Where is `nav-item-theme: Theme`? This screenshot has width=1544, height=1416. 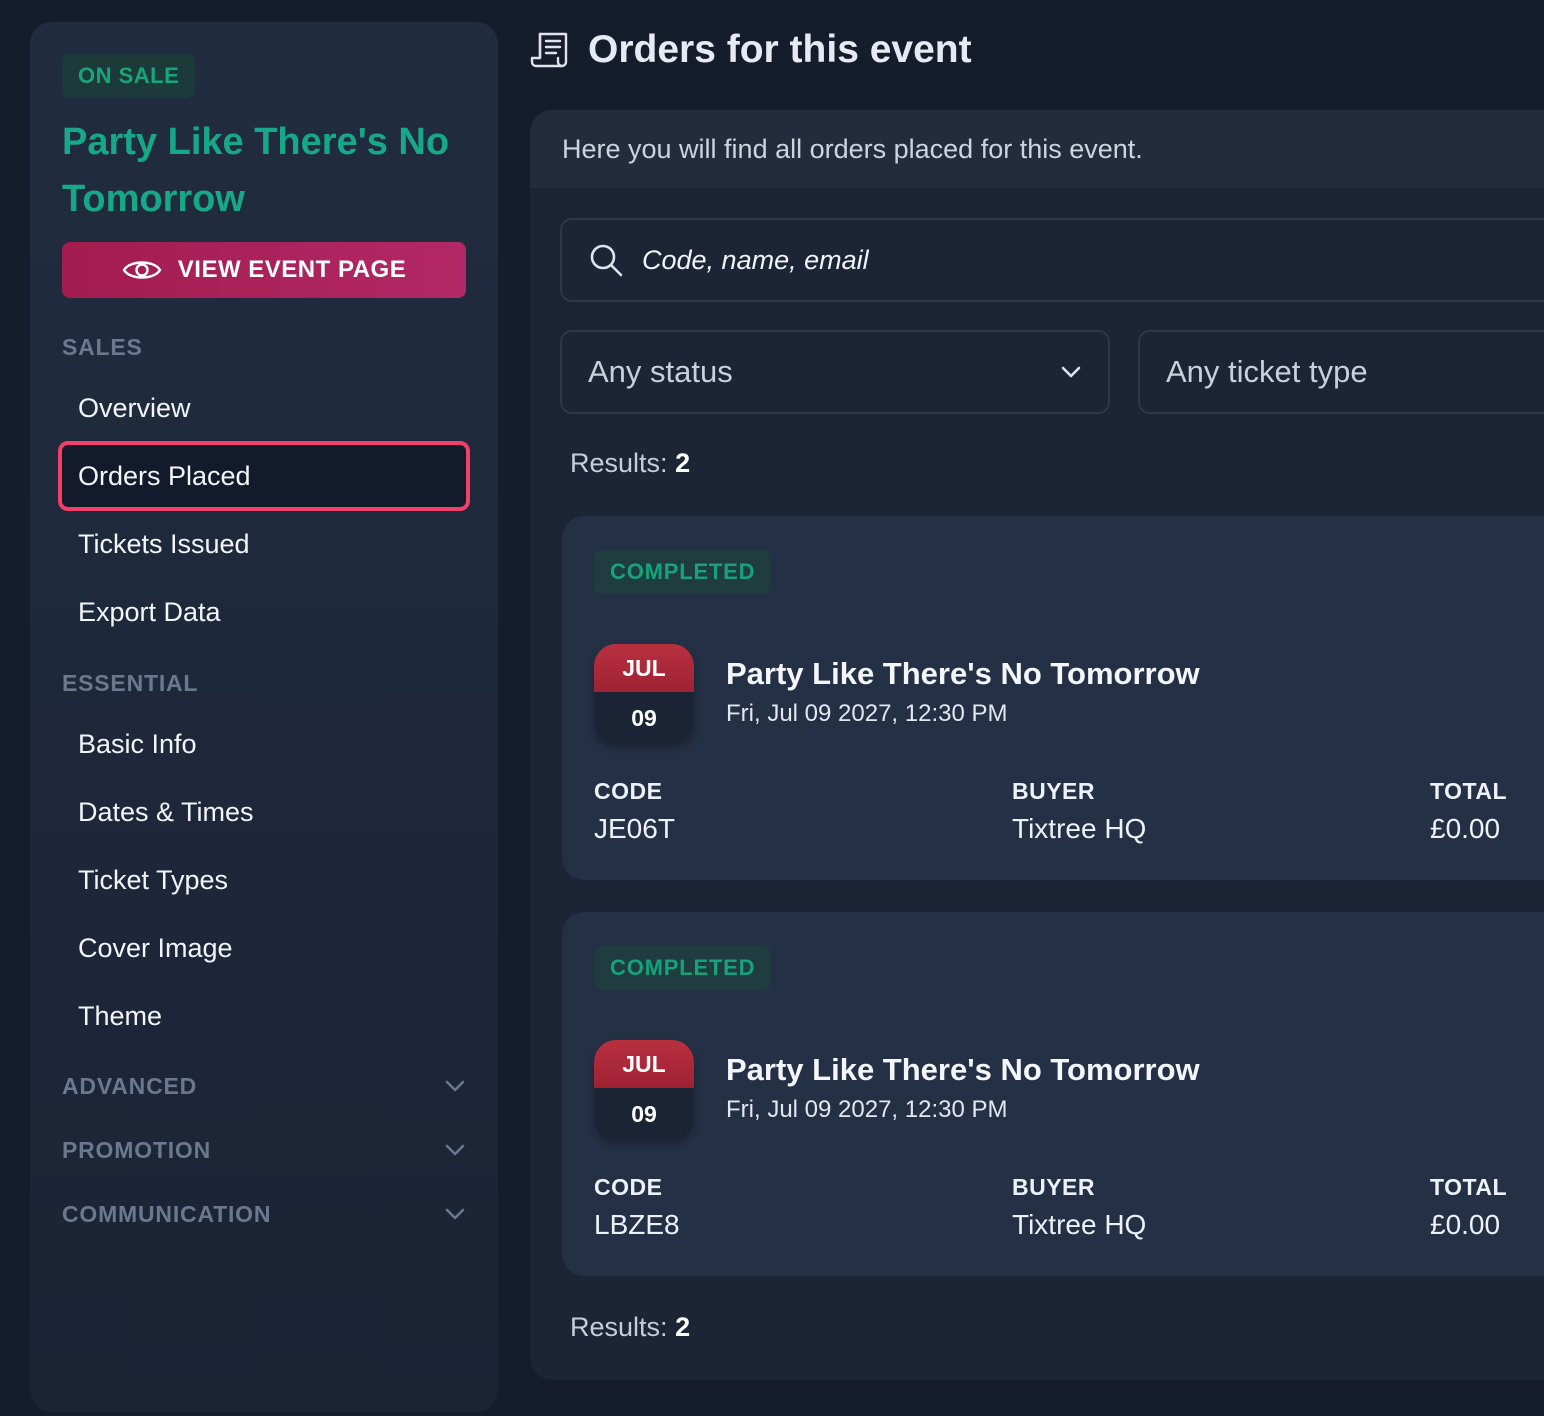 nav-item-theme: Theme is located at coordinates (264, 1016).